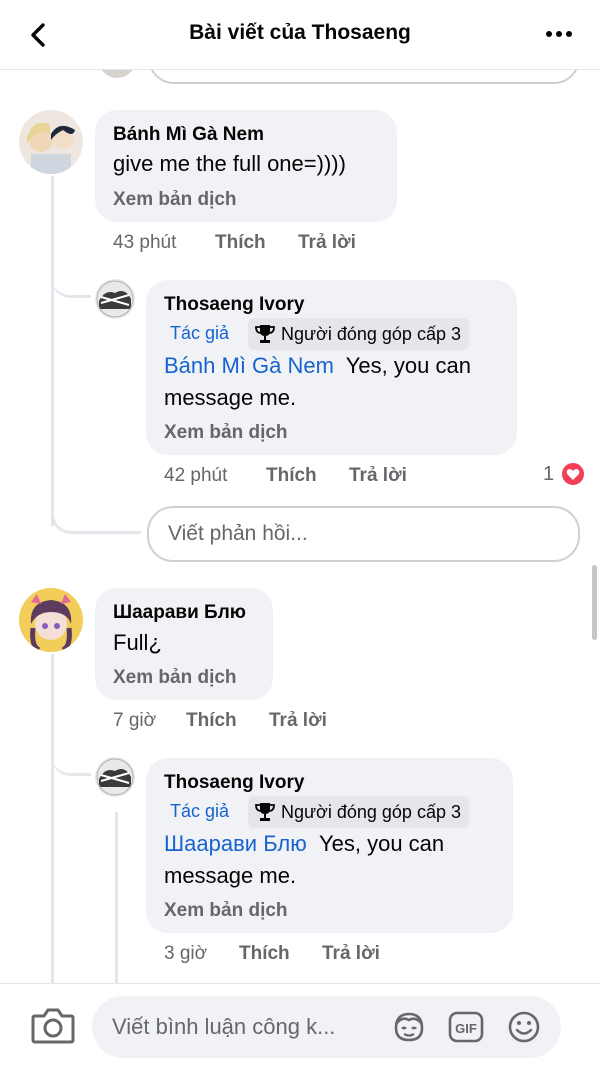 The height and width of the screenshot is (1067, 600). Describe the element at coordinates (249, 365) in the screenshot. I see `mention-link: Bánh Mì Gà Nem` at that location.